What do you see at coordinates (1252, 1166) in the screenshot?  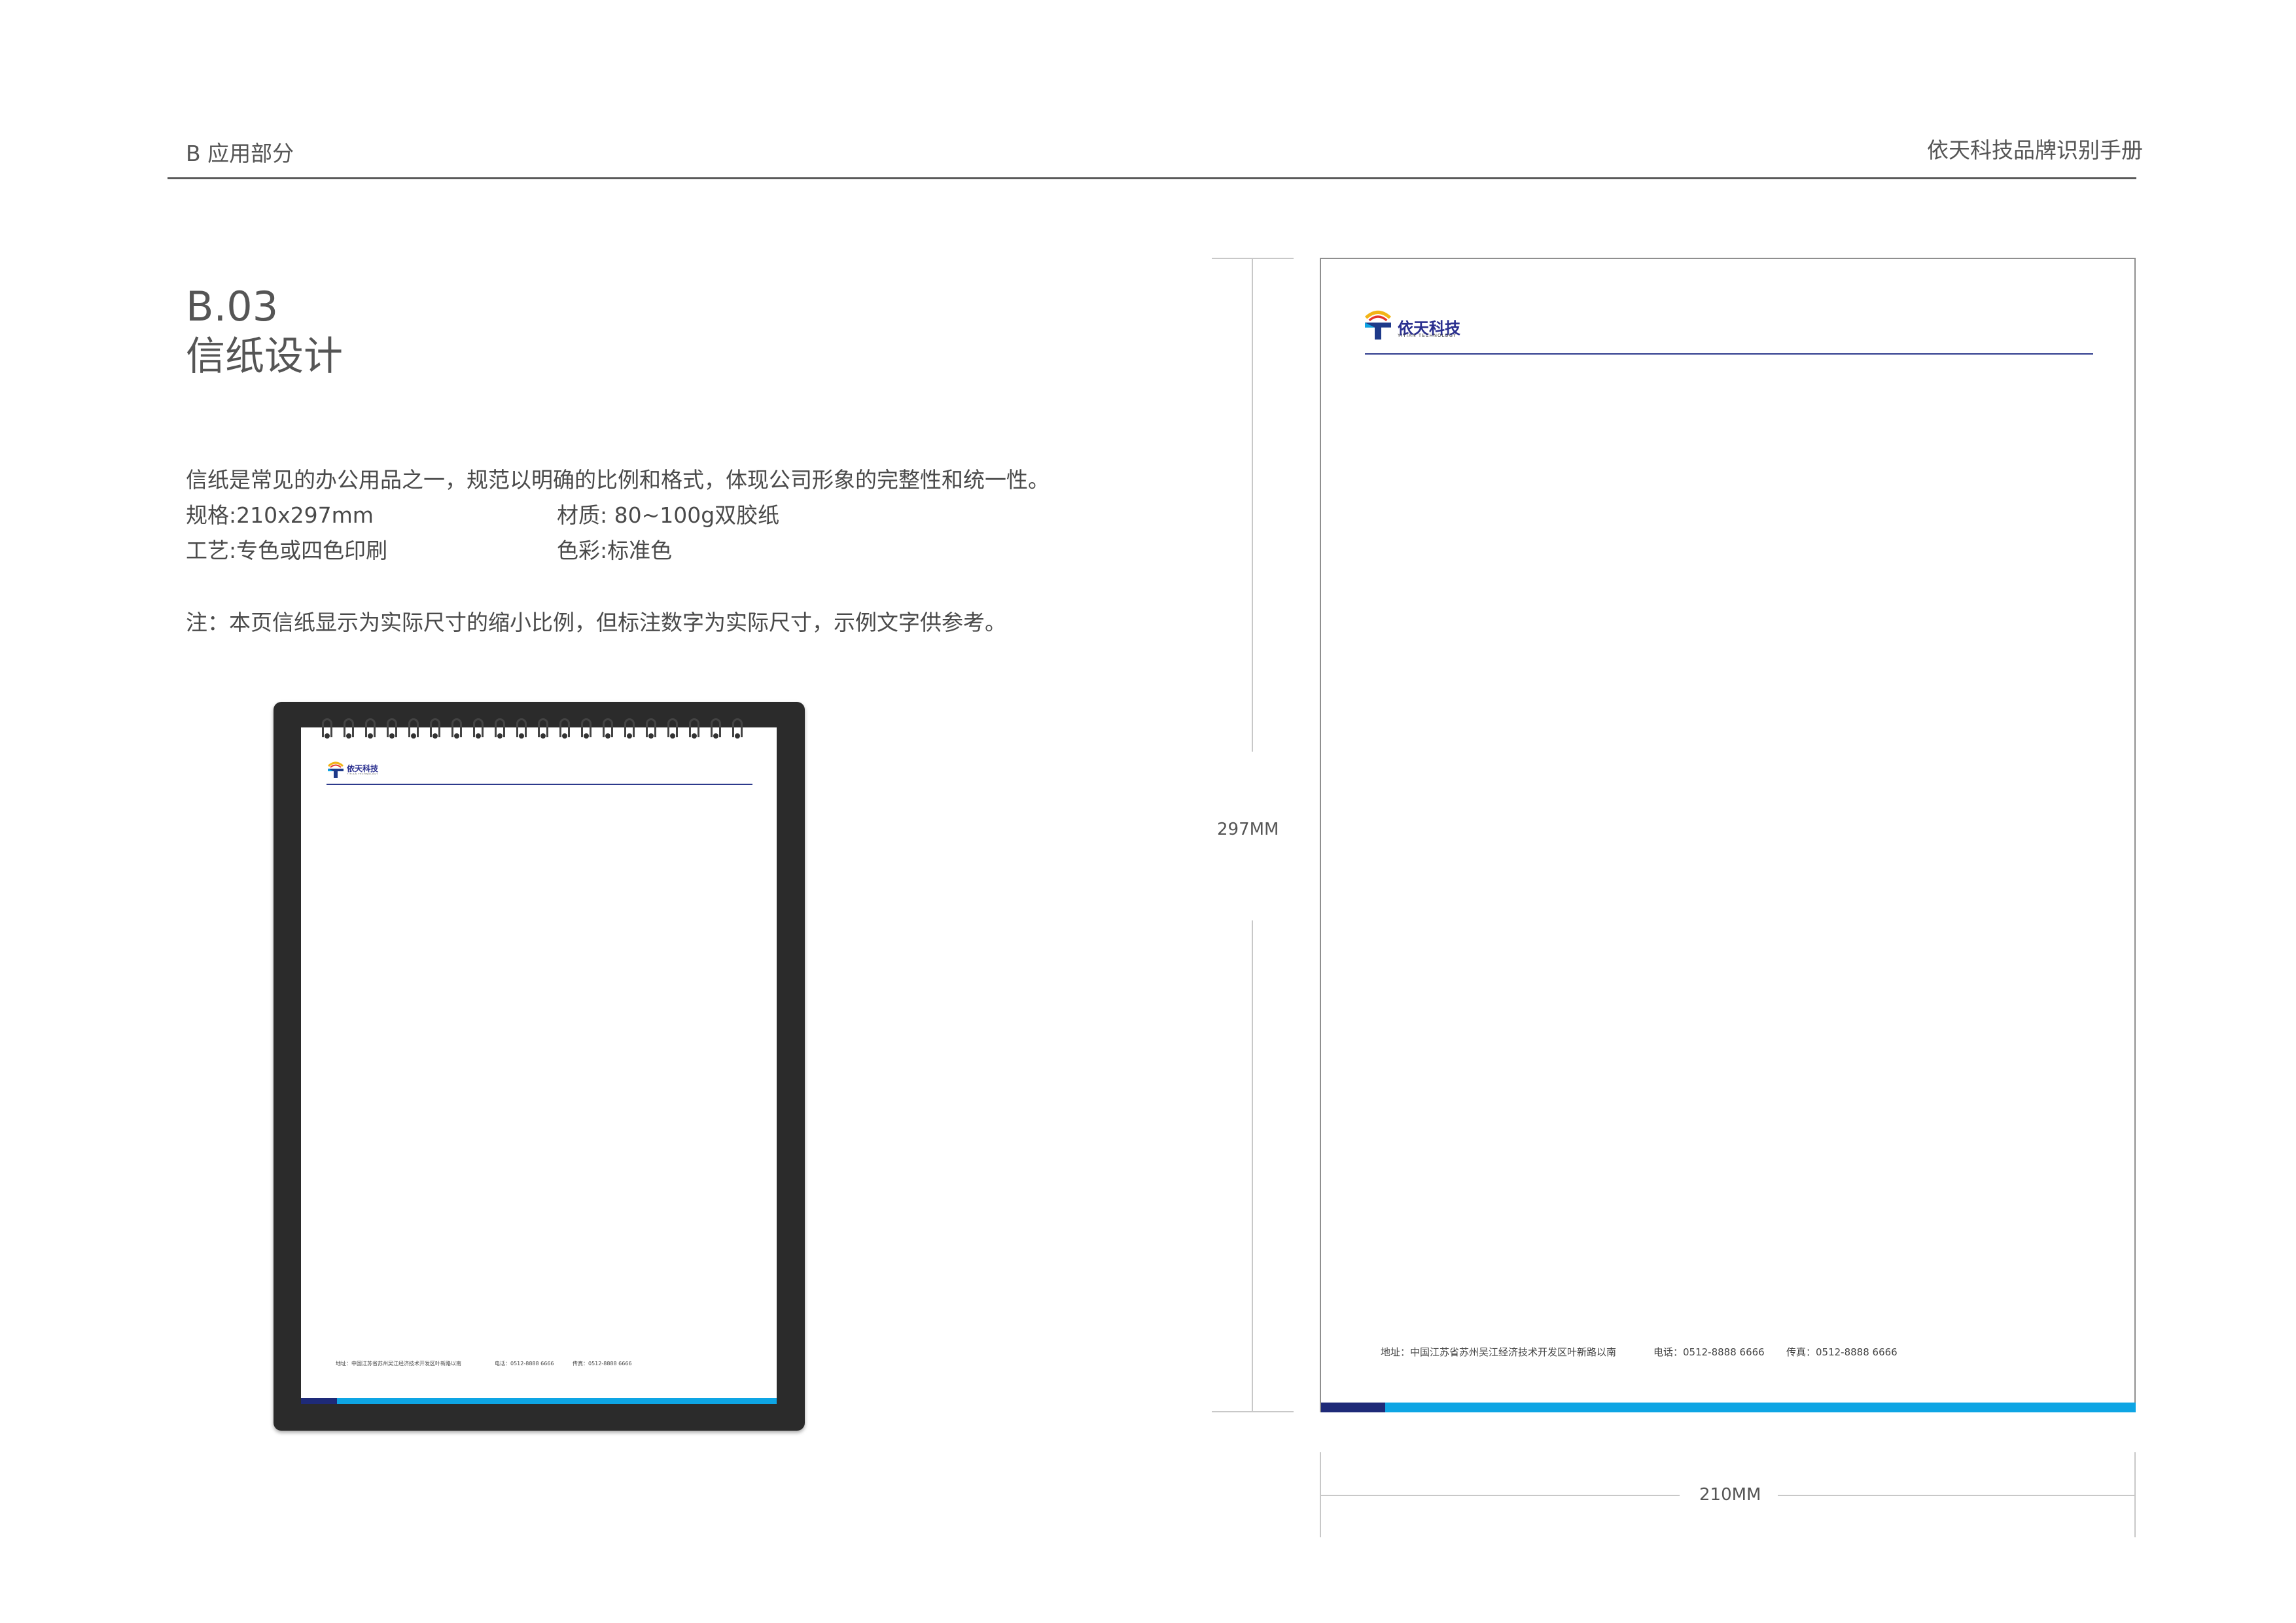 I see `height-dim-line-lower` at bounding box center [1252, 1166].